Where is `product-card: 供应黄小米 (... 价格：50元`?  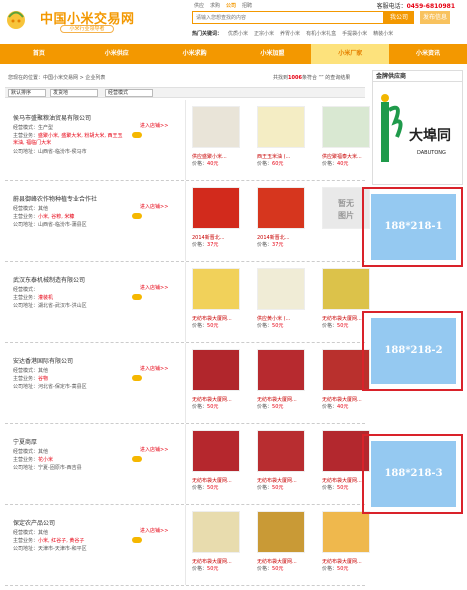
product-card: 供应黄小米 (... 价格：50元 is located at coordinates (283, 298).